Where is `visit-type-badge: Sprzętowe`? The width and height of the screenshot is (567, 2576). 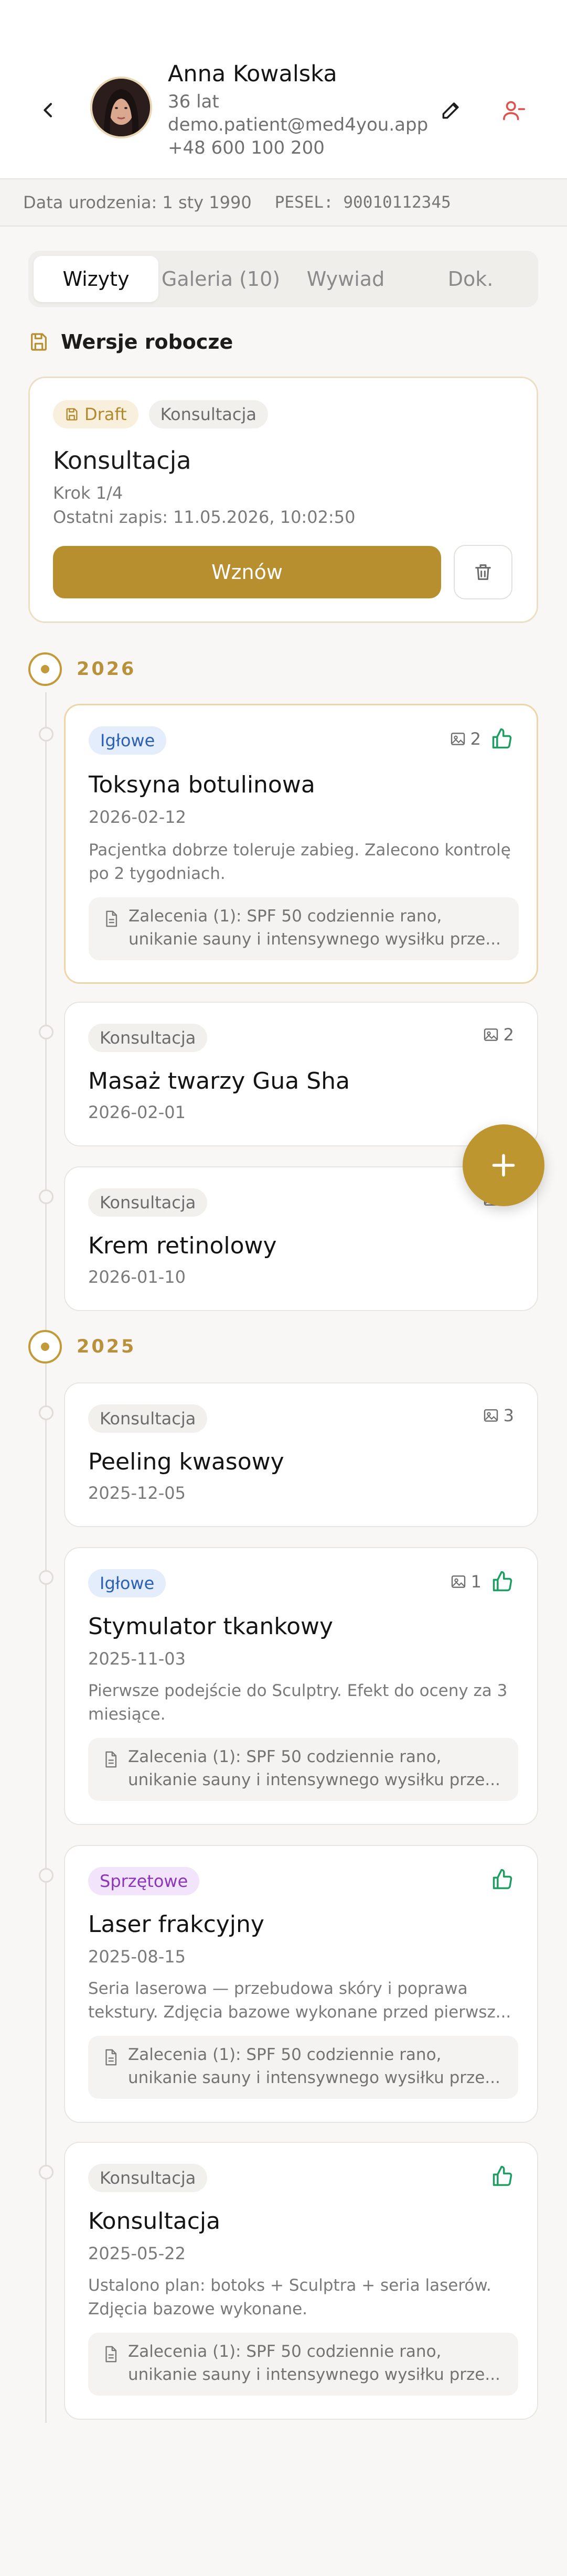 visit-type-badge: Sprzętowe is located at coordinates (144, 1881).